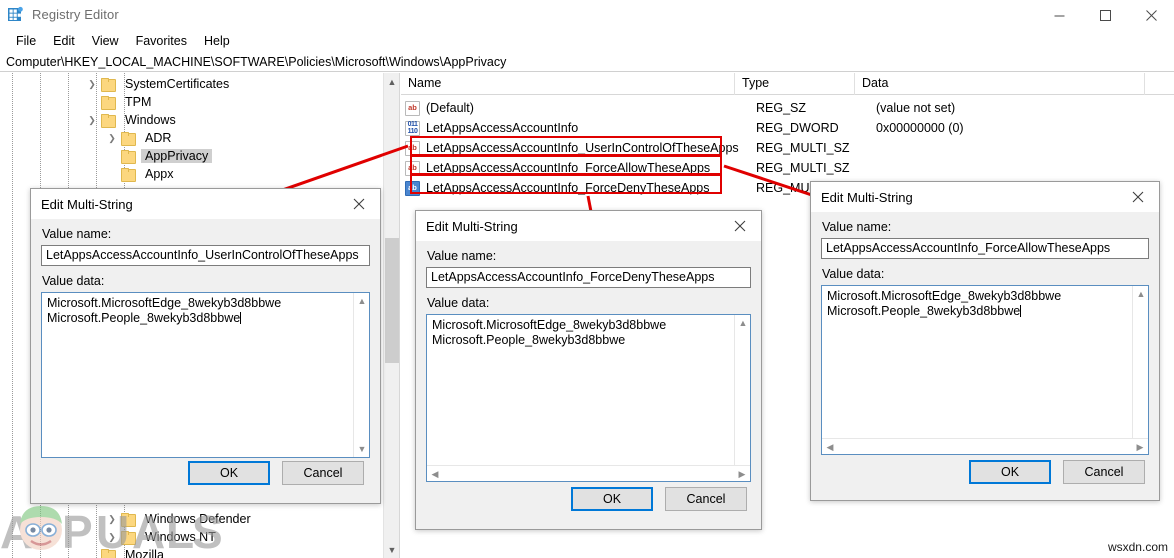  Describe the element at coordinates (787, 108) in the screenshot. I see `table-row: ab (Default) REG_SZ (value not set)` at that location.